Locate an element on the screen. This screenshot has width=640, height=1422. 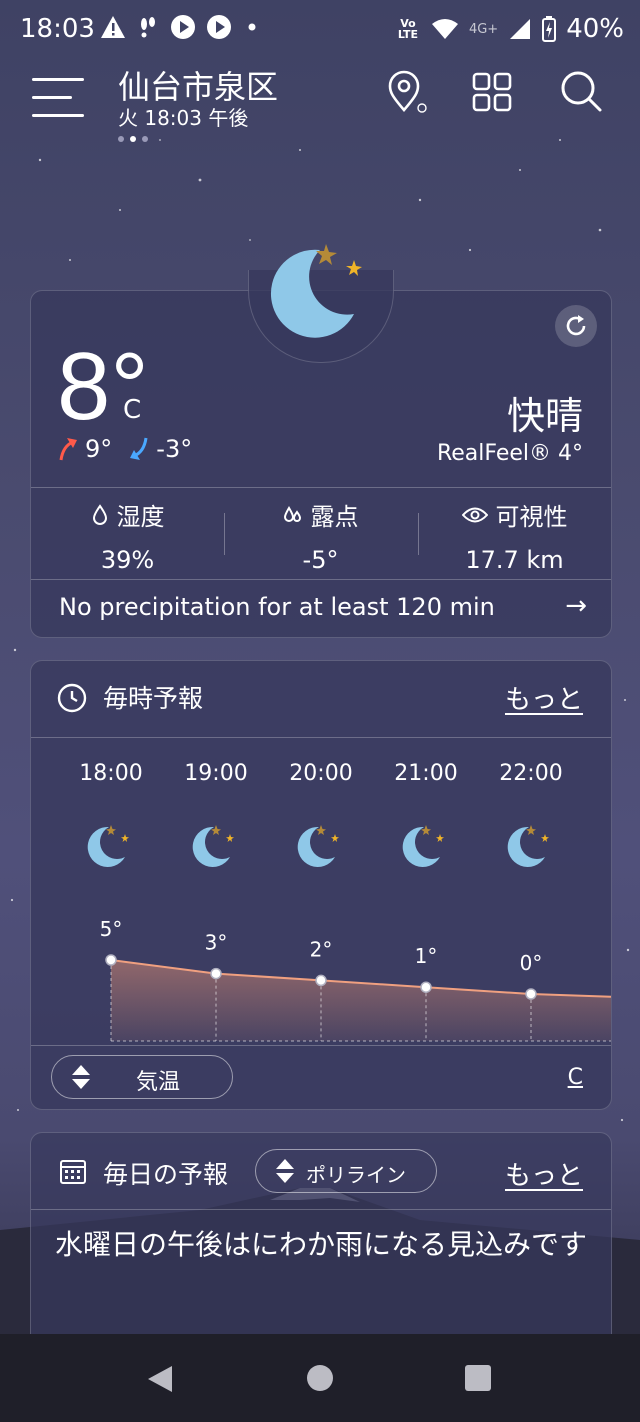
realfeel-temp: RealFeel® 4° is located at coordinates (509, 453).